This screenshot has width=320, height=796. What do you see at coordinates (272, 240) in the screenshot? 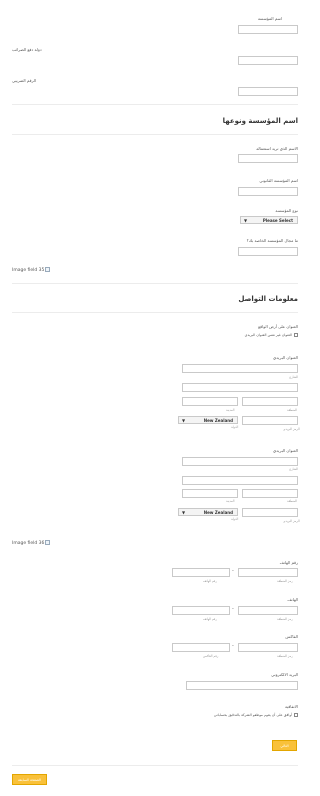
I see `field-of-work-label: ما مجال المؤسسة الخاصة بك؟` at bounding box center [272, 240].